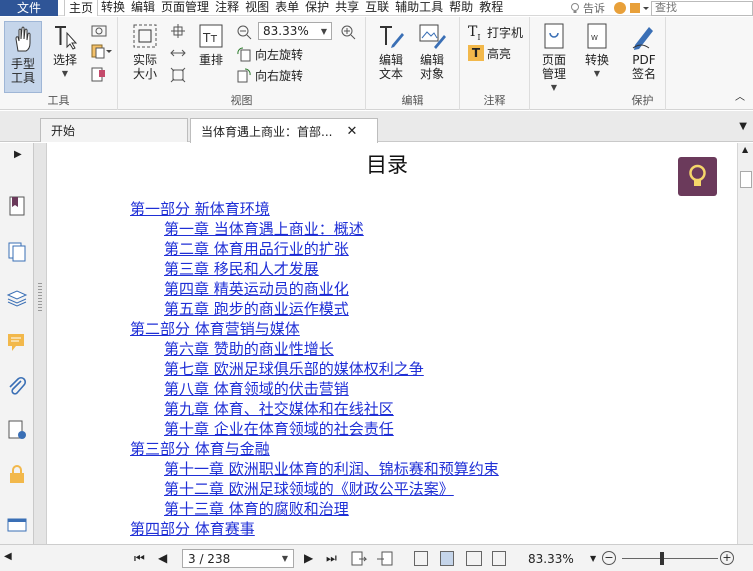  What do you see at coordinates (185, 8) in the screenshot?
I see `menu-item: 页面管理` at bounding box center [185, 8].